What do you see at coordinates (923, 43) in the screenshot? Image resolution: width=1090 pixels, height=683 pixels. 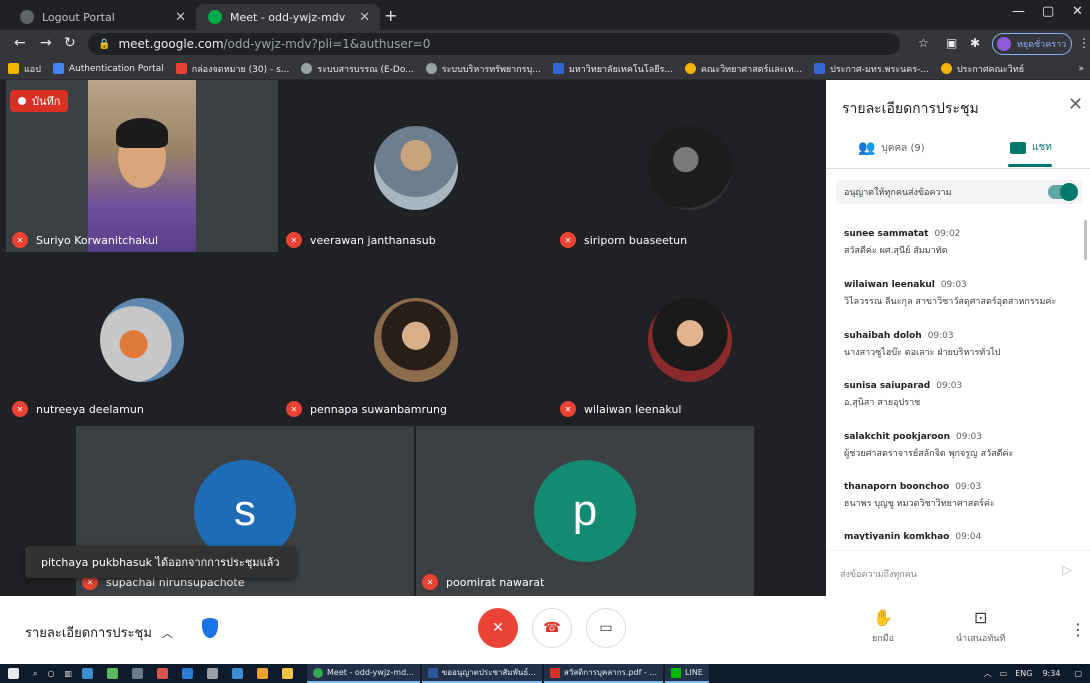 I see `star-icon: ☆` at bounding box center [923, 43].